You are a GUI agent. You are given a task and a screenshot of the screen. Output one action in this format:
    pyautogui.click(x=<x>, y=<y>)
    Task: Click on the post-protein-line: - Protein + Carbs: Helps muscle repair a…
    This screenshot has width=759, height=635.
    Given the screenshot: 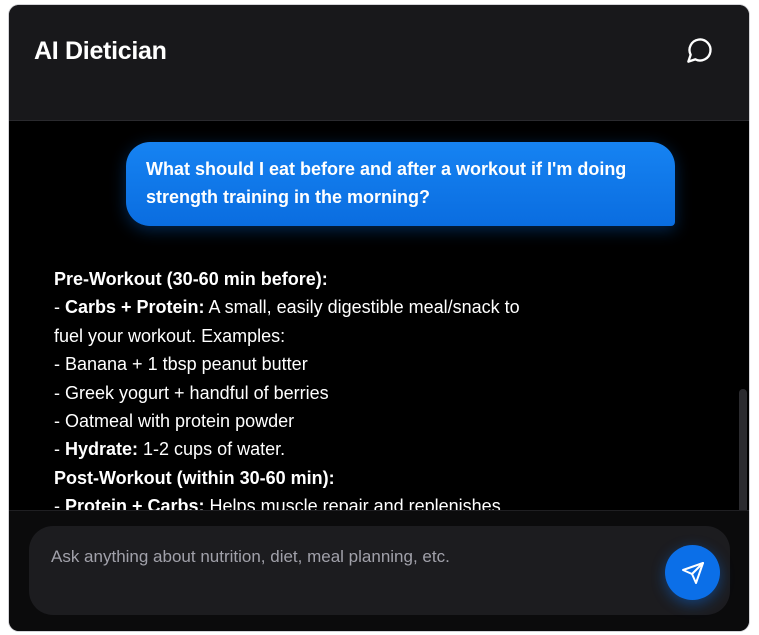 What is the action you would take?
    pyautogui.click(x=324, y=501)
    